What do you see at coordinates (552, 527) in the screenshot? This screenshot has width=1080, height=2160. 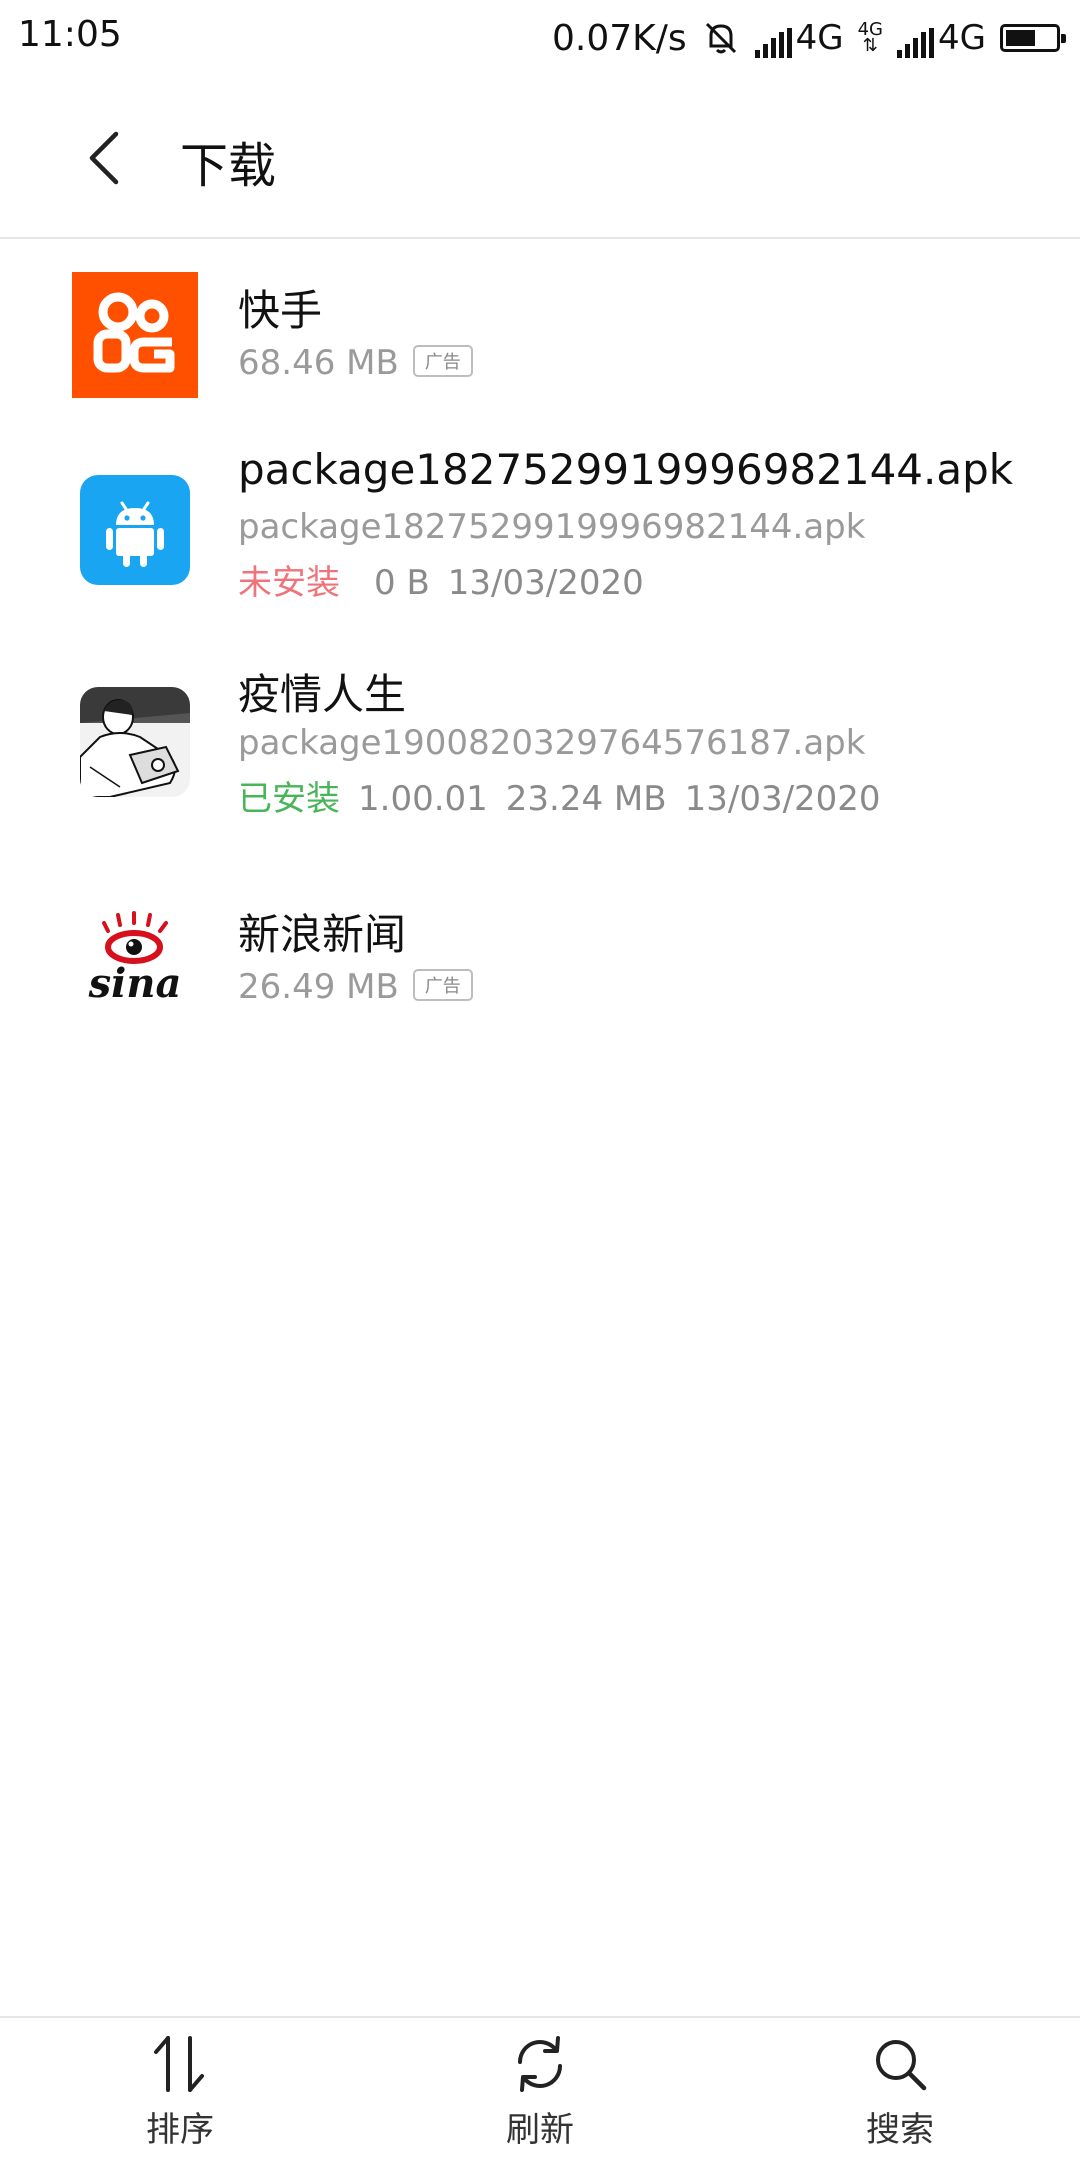 I see `file-name: package1827529919996982144.apk` at bounding box center [552, 527].